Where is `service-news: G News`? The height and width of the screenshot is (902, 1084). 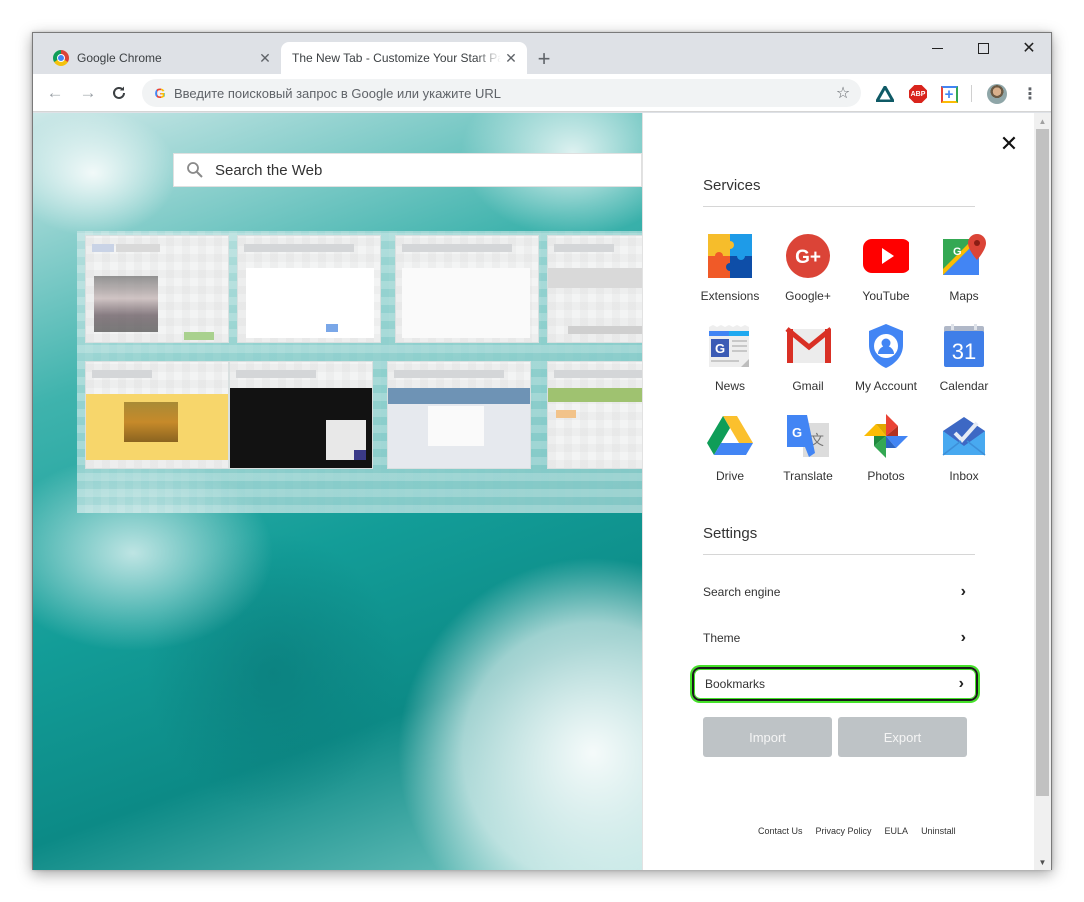 service-news: G News is located at coordinates (730, 368).